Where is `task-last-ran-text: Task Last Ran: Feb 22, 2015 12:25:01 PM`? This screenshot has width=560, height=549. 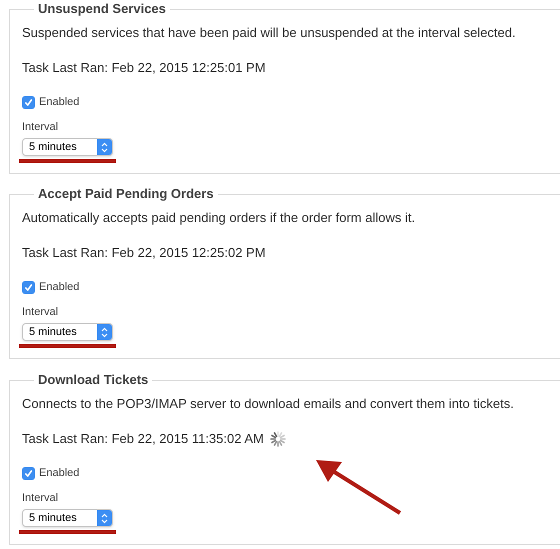
task-last-ran-text: Task Last Ran: Feb 22, 2015 12:25:01 PM is located at coordinates (144, 68).